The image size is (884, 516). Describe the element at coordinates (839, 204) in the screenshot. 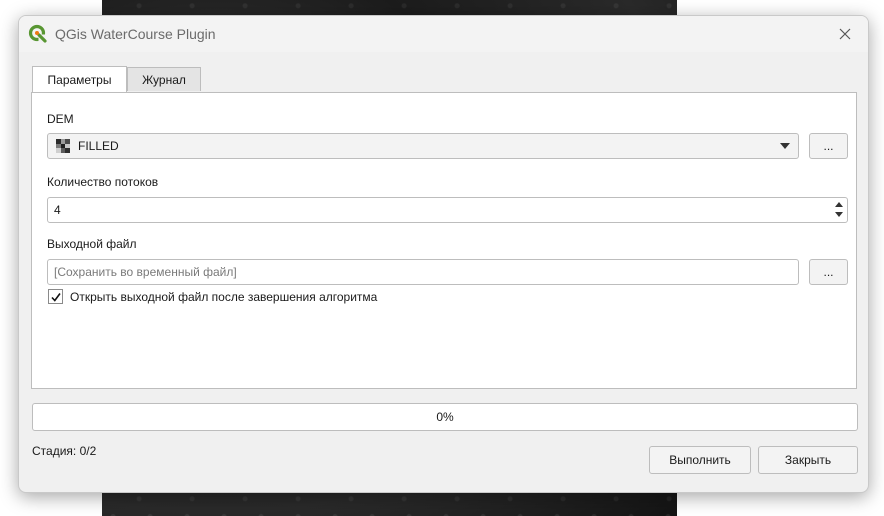

I see `spin-up-icon` at that location.